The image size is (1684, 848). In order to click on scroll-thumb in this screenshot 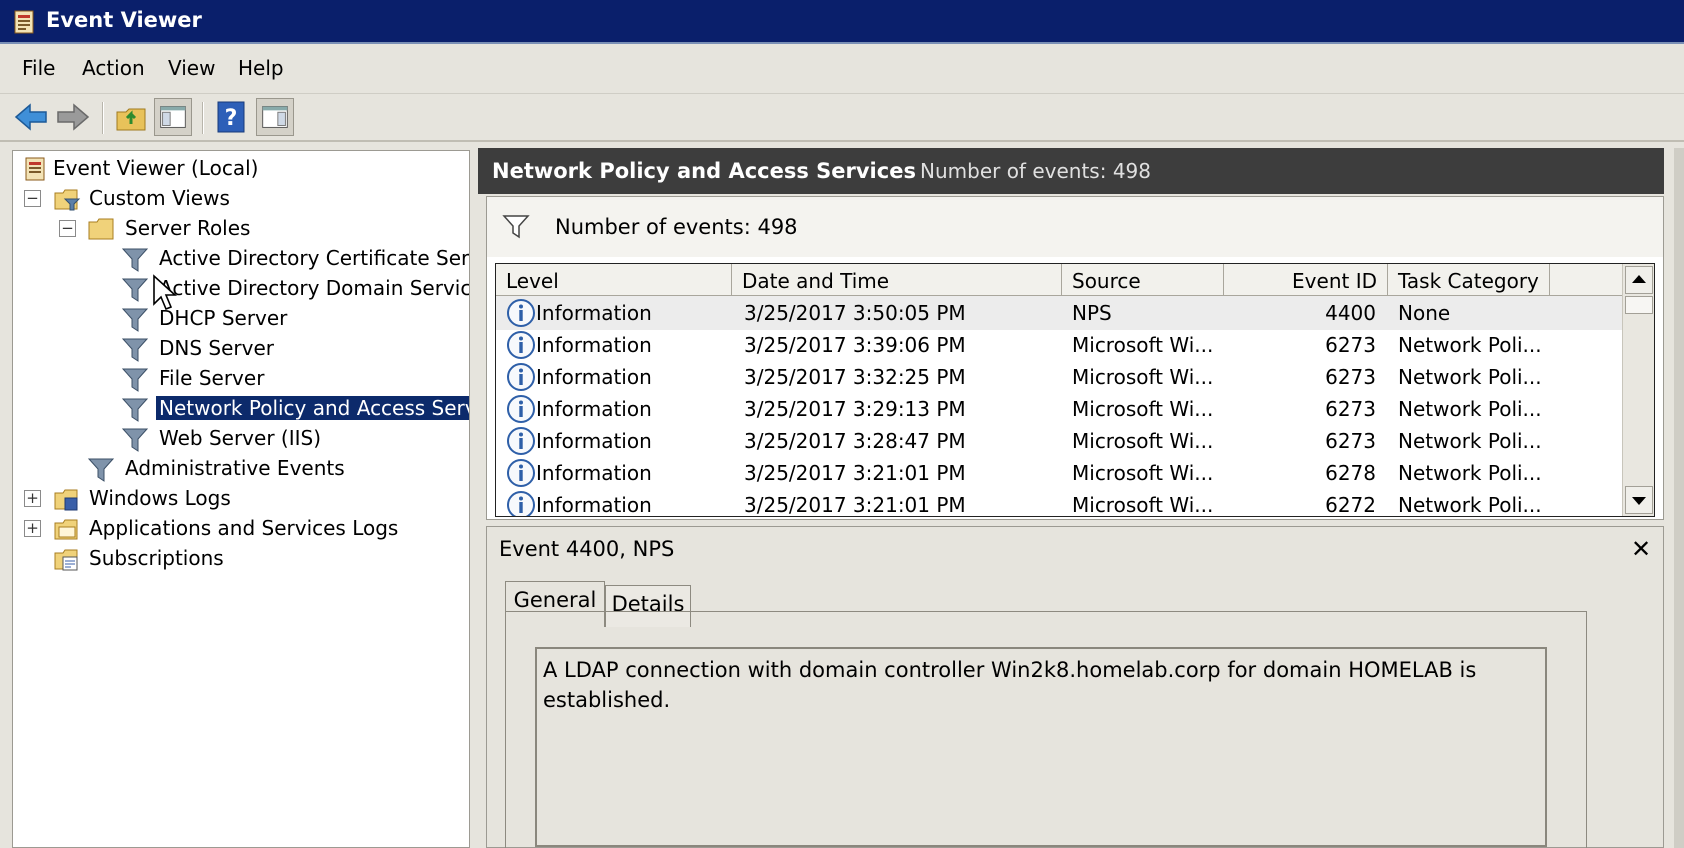, I will do `click(1639, 305)`.